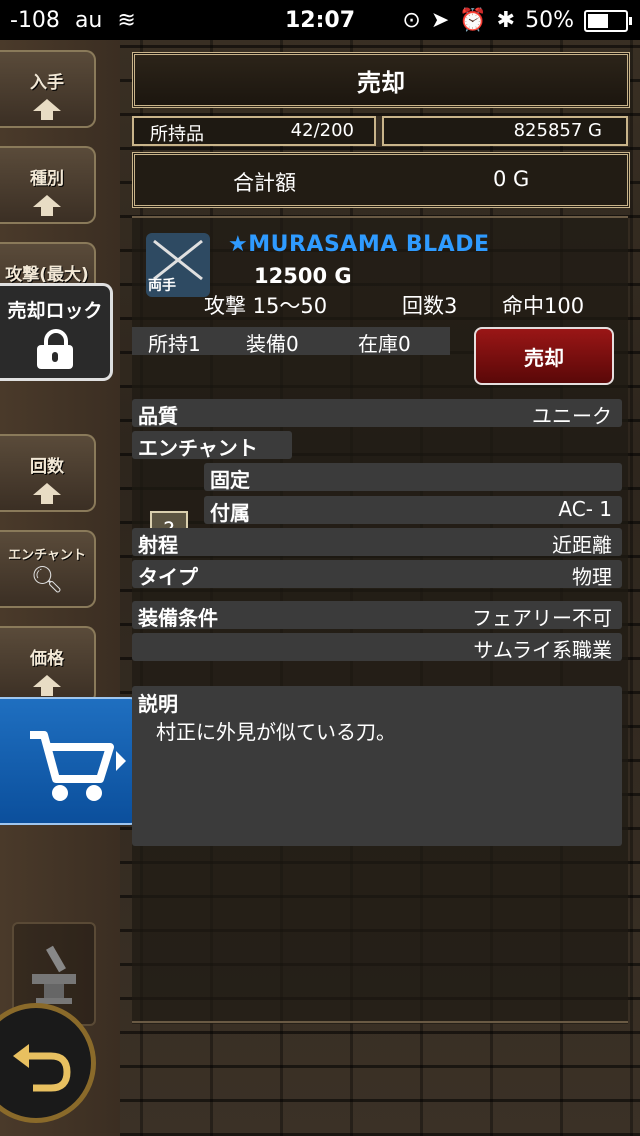 The width and height of the screenshot is (640, 1136). What do you see at coordinates (47, 274) in the screenshot?
I see `sort-label: 攻撃(最大)` at bounding box center [47, 274].